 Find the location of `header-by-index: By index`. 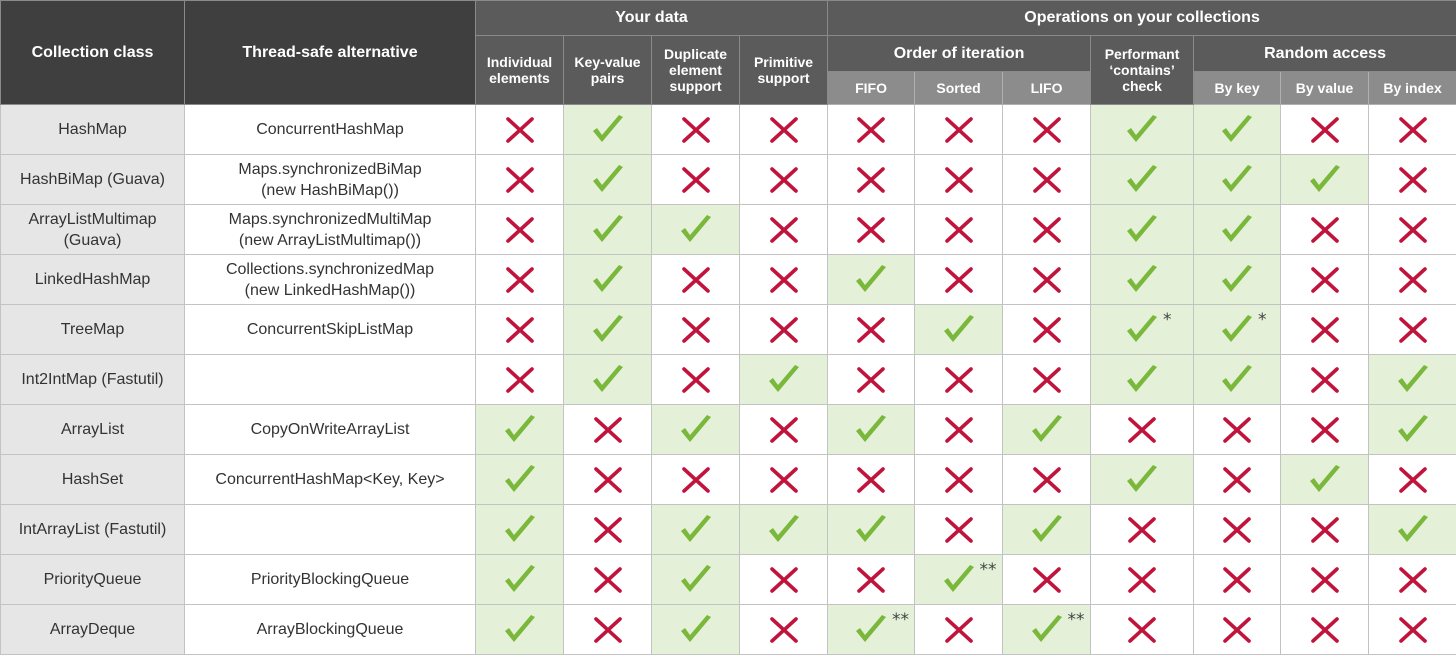

header-by-index: By index is located at coordinates (1412, 88).